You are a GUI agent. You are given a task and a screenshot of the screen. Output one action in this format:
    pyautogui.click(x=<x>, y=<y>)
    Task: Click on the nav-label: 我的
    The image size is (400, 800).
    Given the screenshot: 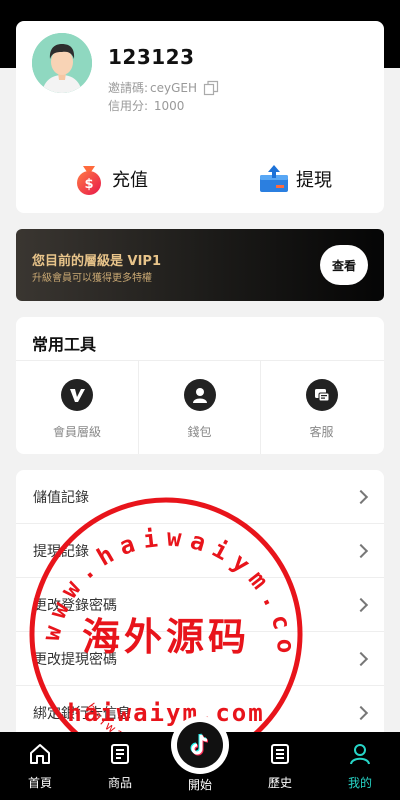 What is the action you would take?
    pyautogui.click(x=359, y=783)
    